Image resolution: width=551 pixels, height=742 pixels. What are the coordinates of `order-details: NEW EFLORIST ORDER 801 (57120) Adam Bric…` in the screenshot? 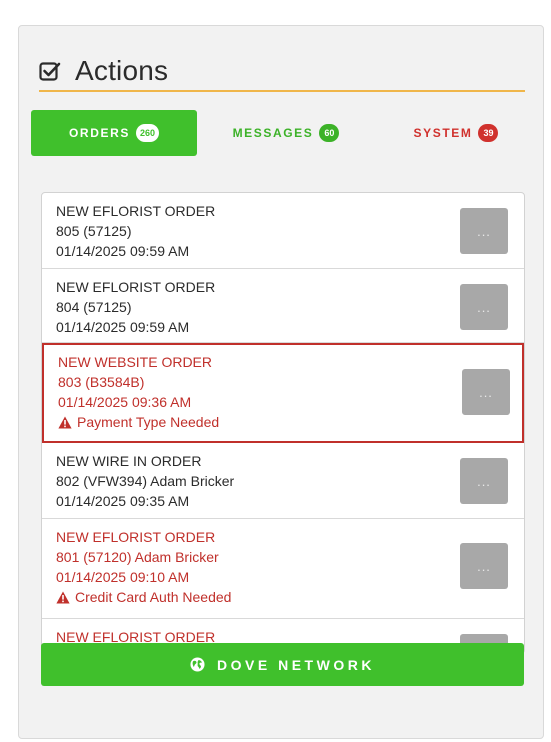 It's located at (143, 567).